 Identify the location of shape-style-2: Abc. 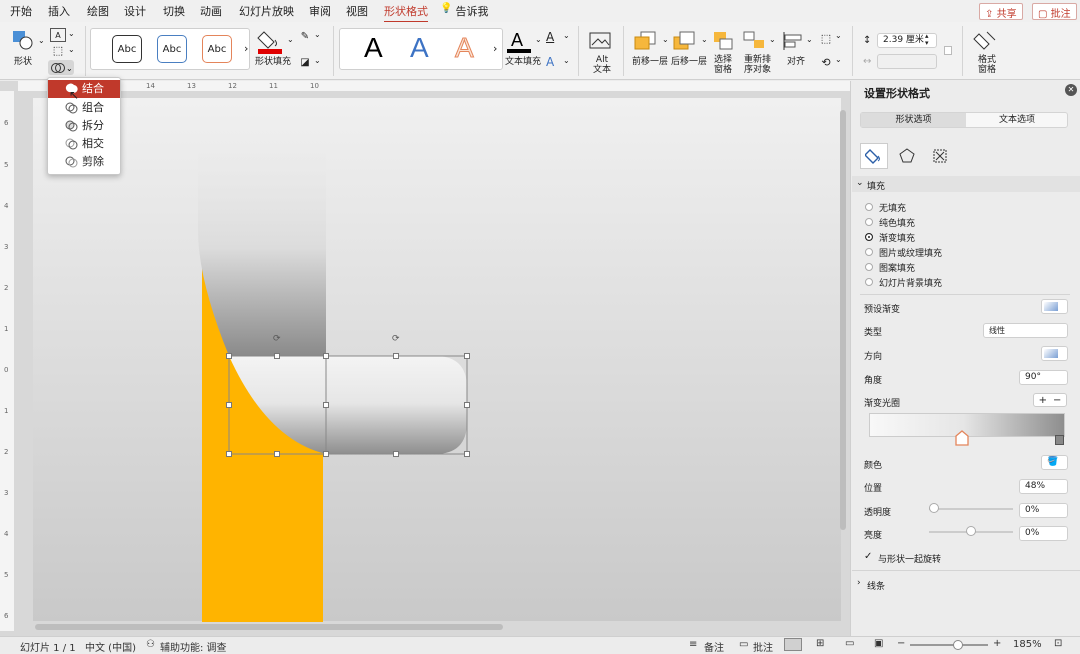
(172, 49).